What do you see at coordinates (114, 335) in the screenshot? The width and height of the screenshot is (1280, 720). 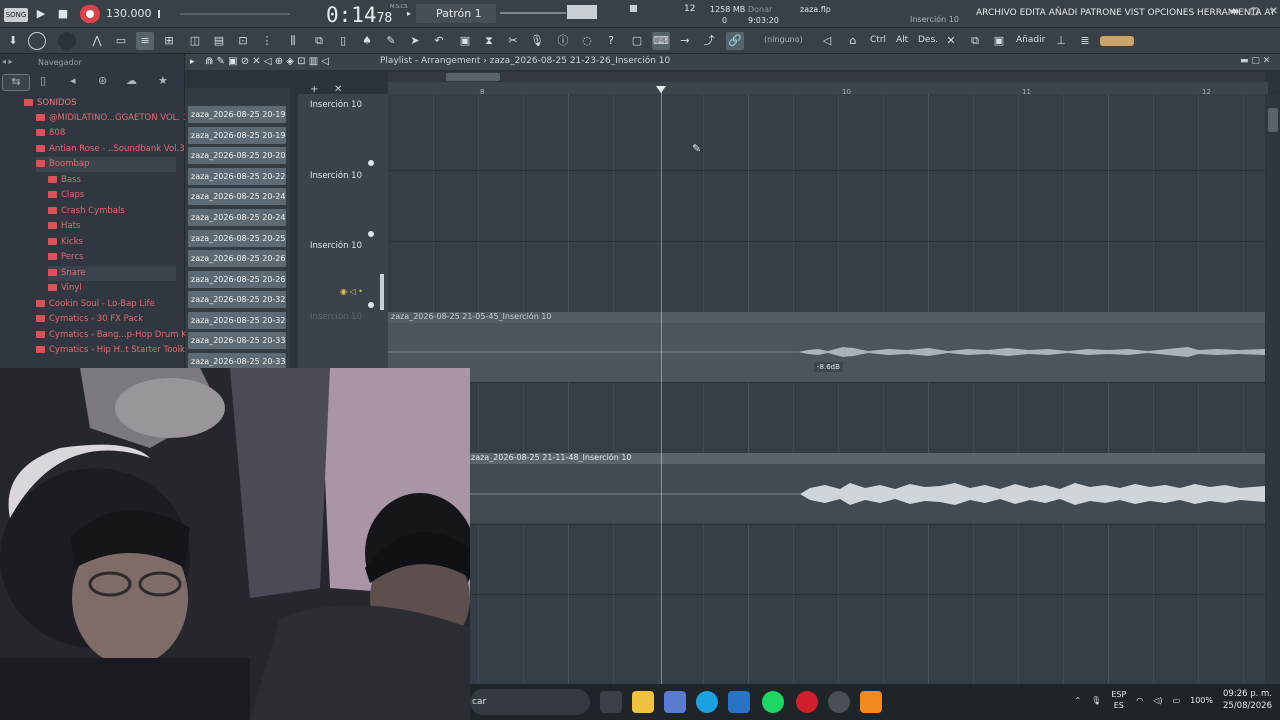 I see `tree-item: Cymatics - Bang...p-Hop Drum Kit` at bounding box center [114, 335].